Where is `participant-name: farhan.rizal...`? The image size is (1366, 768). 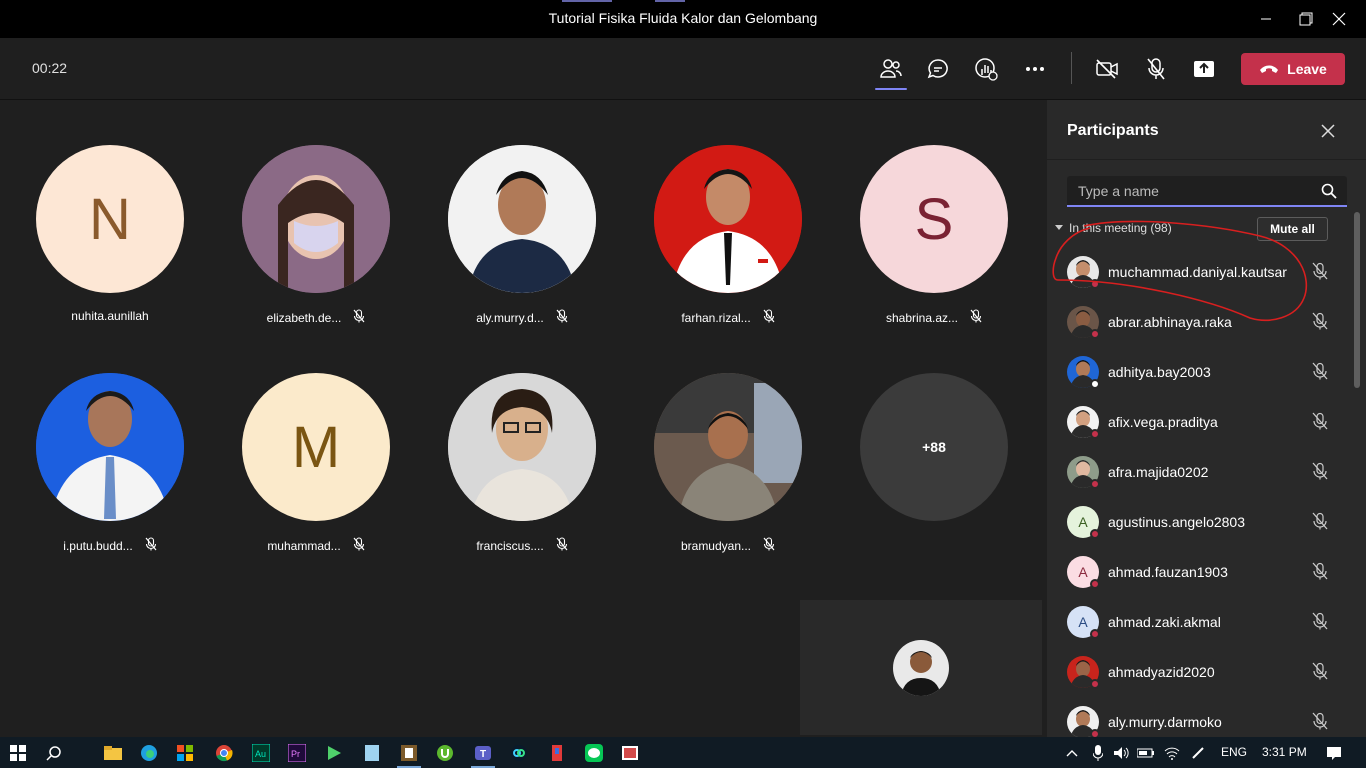
participant-name: farhan.rizal... is located at coordinates (716, 317).